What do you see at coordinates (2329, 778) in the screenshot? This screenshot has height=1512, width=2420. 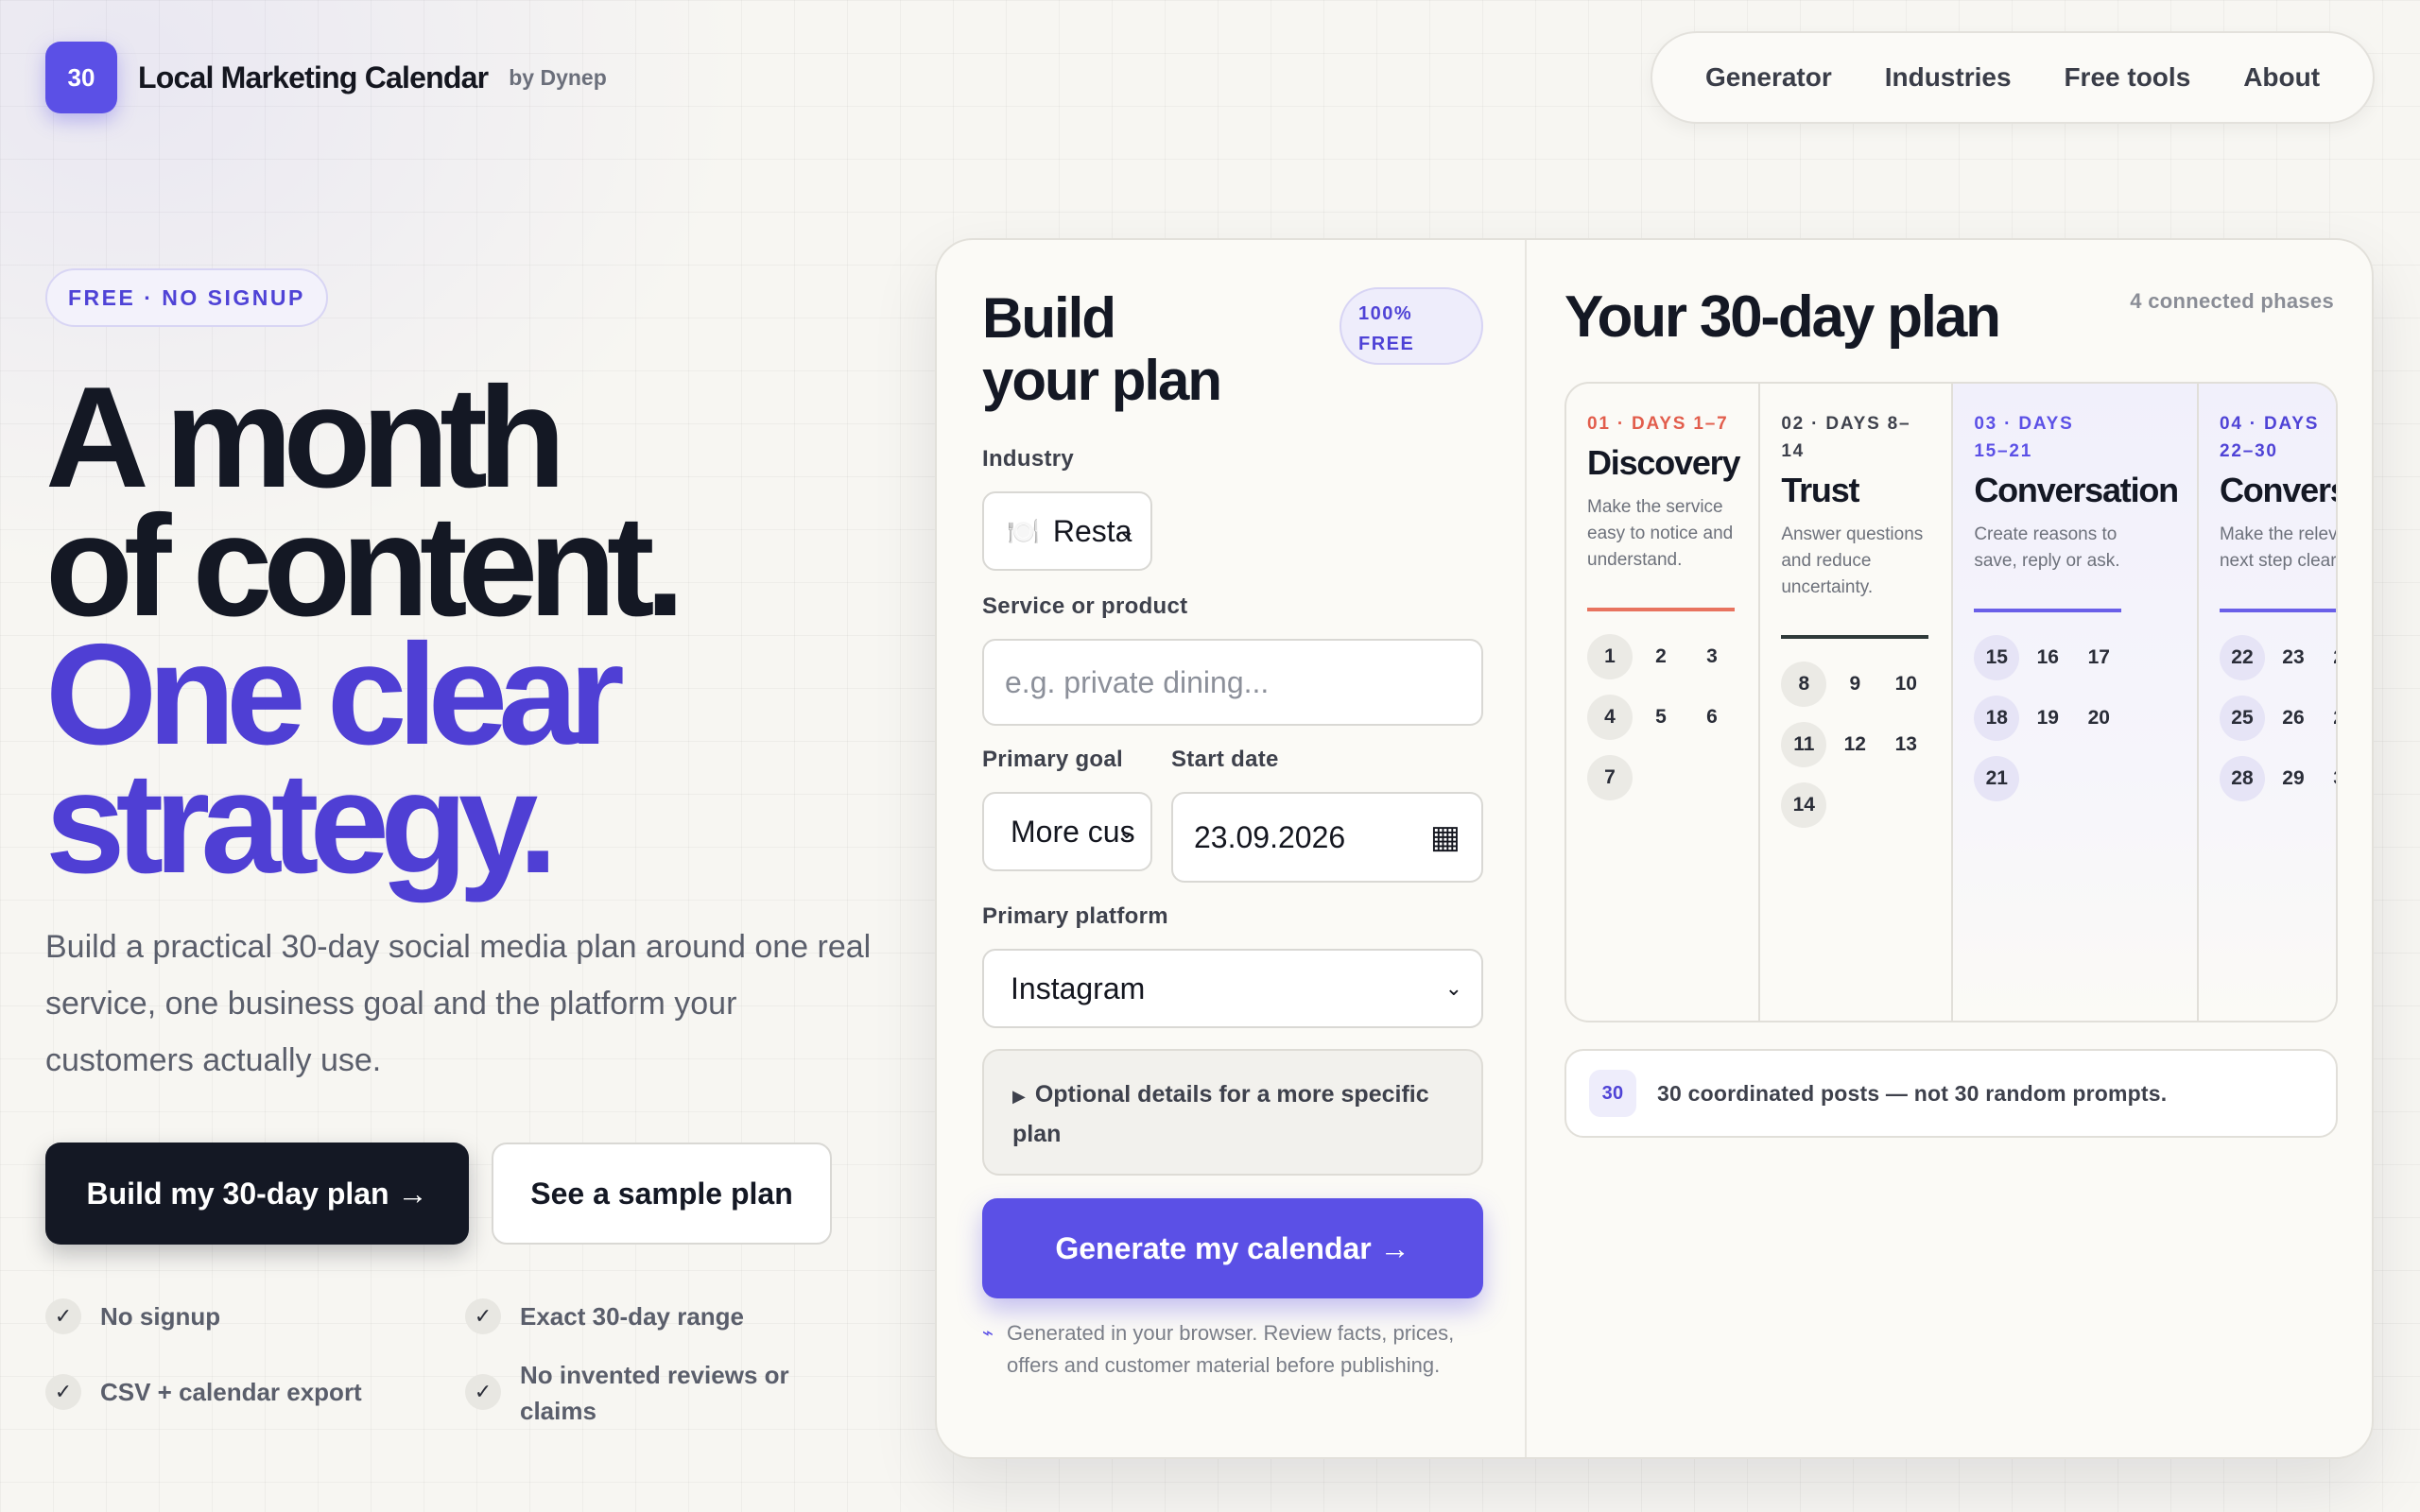 I see `day-cell: 30` at bounding box center [2329, 778].